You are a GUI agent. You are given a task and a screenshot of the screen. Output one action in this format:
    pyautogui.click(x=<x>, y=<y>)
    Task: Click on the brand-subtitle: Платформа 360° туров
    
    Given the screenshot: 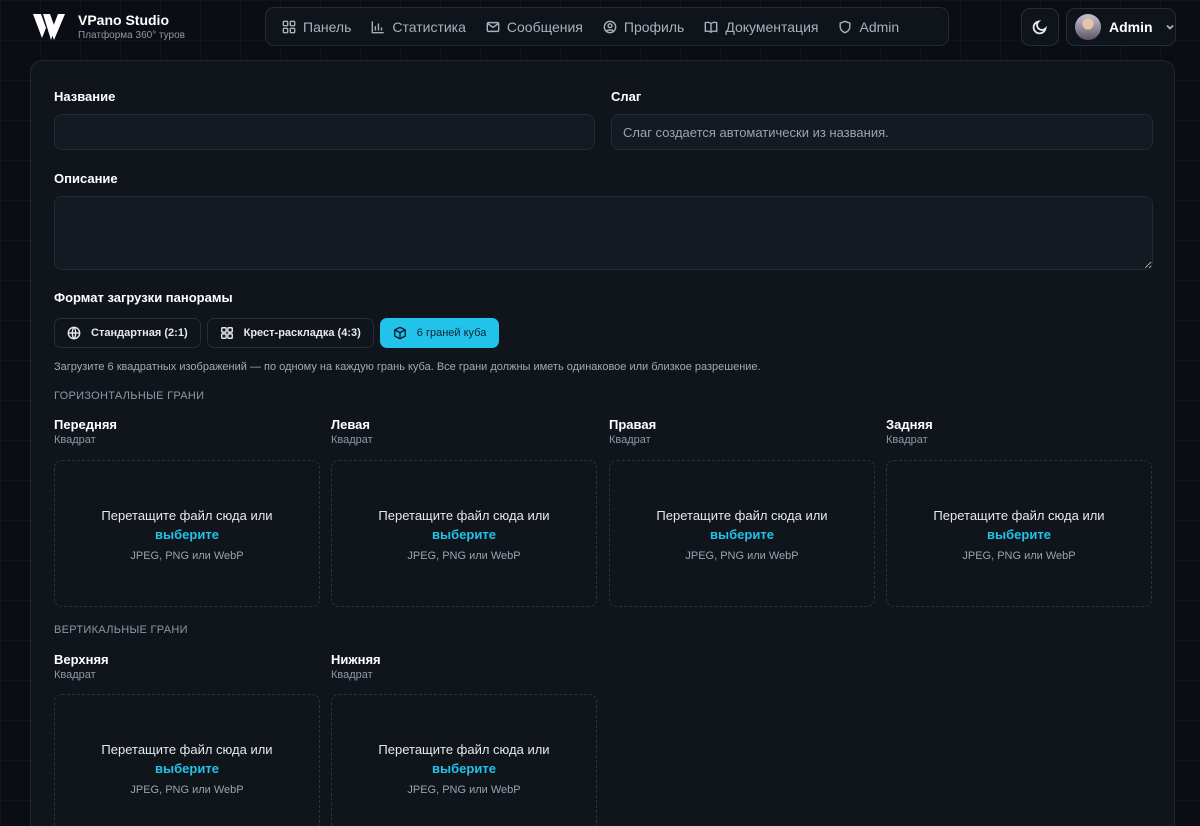 What is the action you would take?
    pyautogui.click(x=131, y=35)
    